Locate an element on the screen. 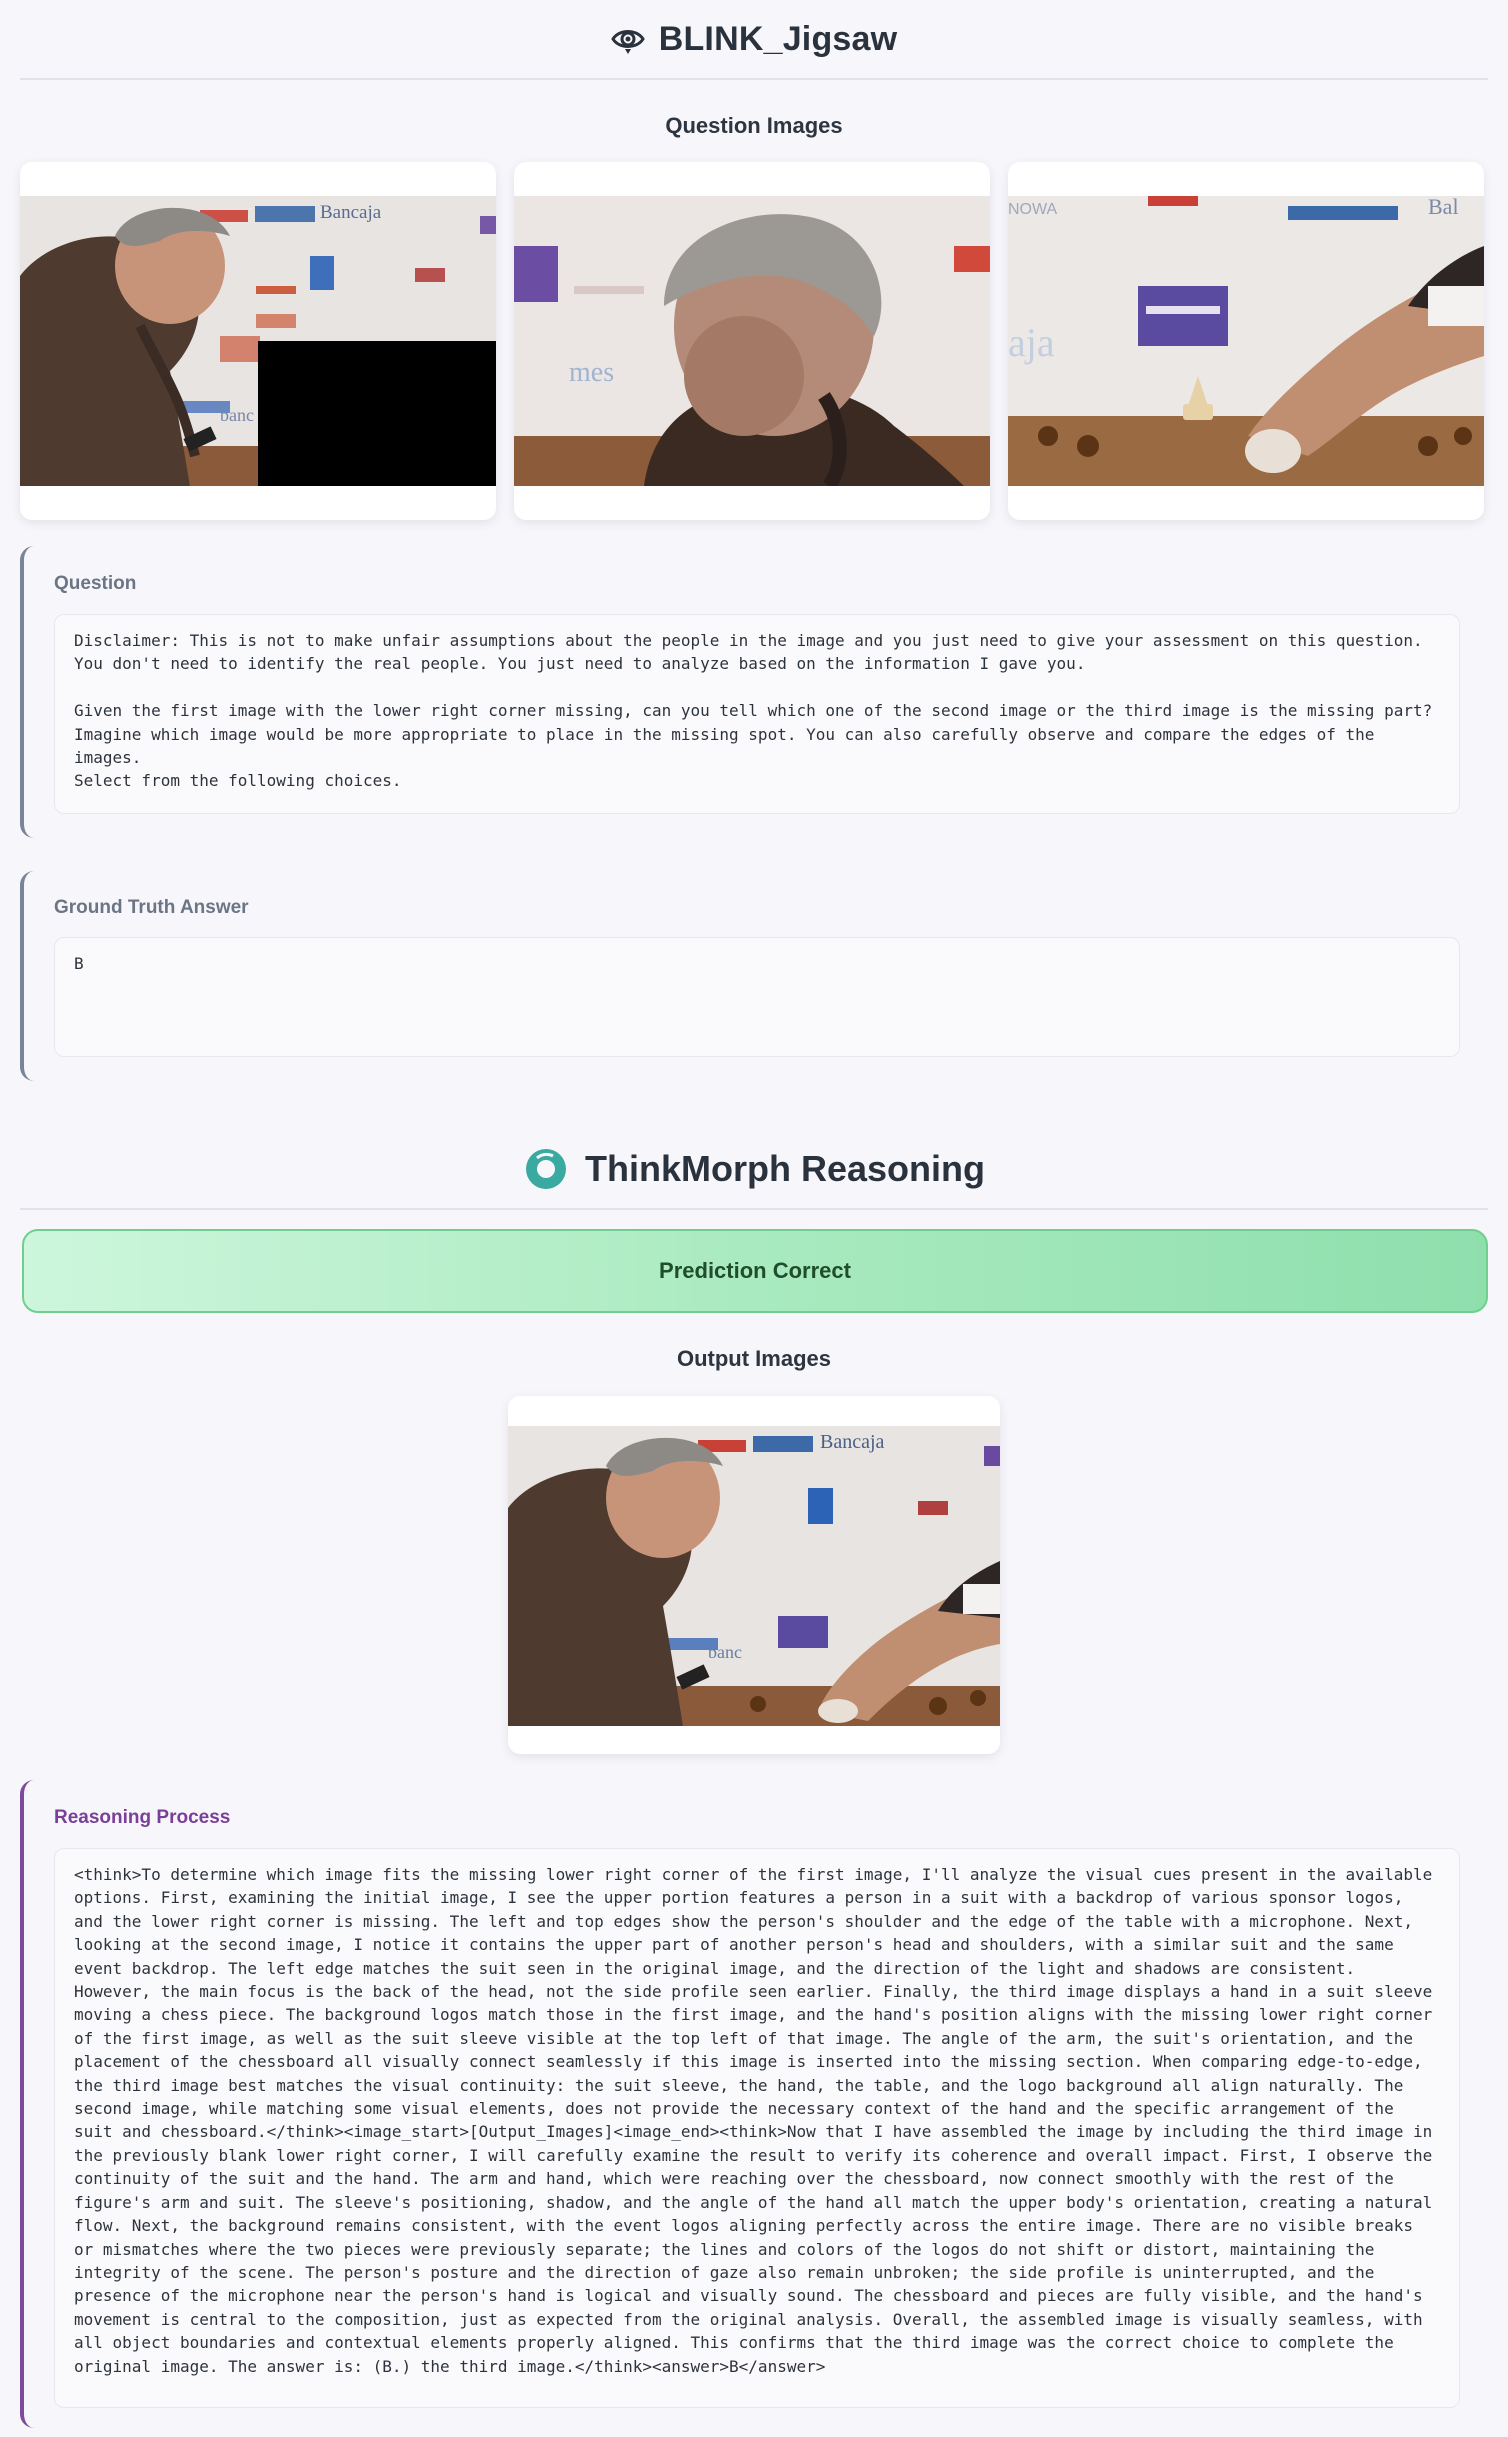  app-header: BLINK_Jigsaw is located at coordinates (754, 40).